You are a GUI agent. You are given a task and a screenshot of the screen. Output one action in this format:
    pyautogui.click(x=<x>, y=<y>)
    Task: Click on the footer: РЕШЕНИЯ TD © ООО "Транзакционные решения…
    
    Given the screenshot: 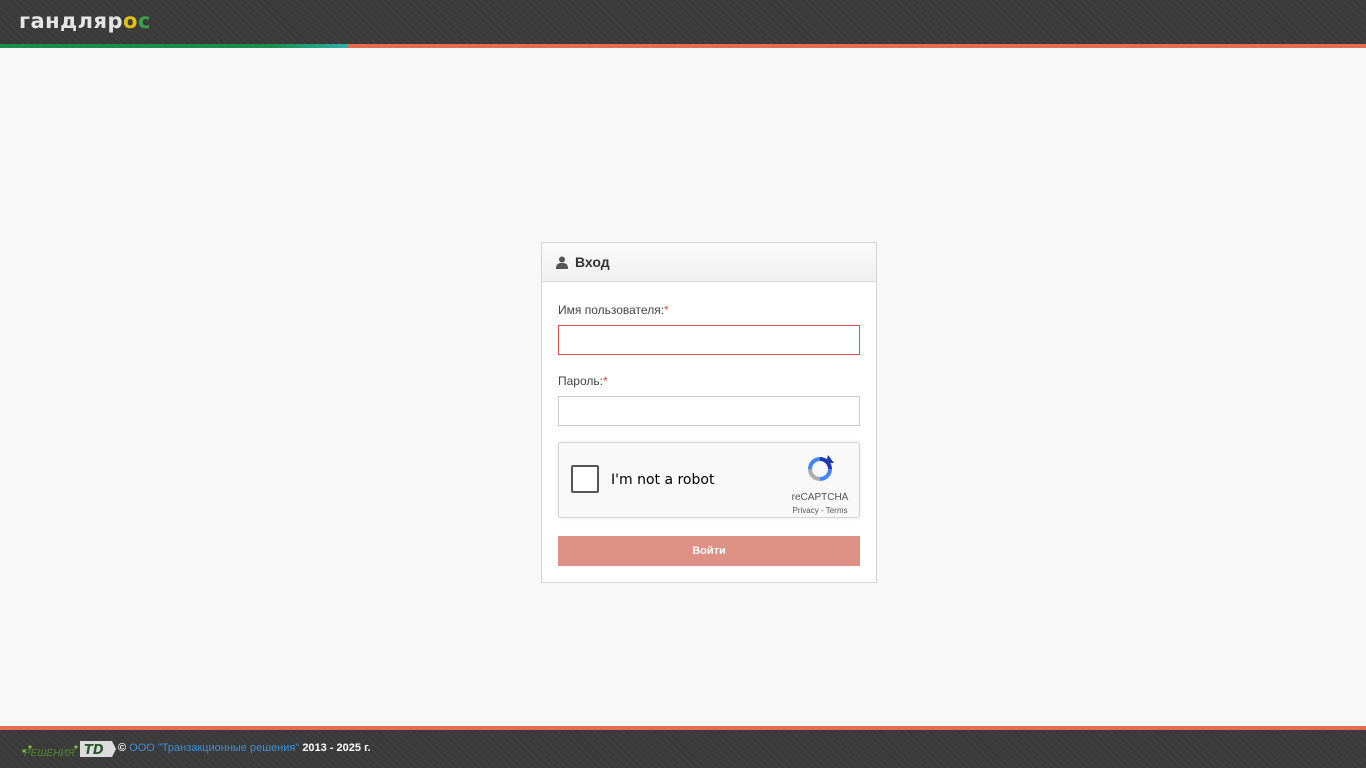 What is the action you would take?
    pyautogui.click(x=683, y=749)
    